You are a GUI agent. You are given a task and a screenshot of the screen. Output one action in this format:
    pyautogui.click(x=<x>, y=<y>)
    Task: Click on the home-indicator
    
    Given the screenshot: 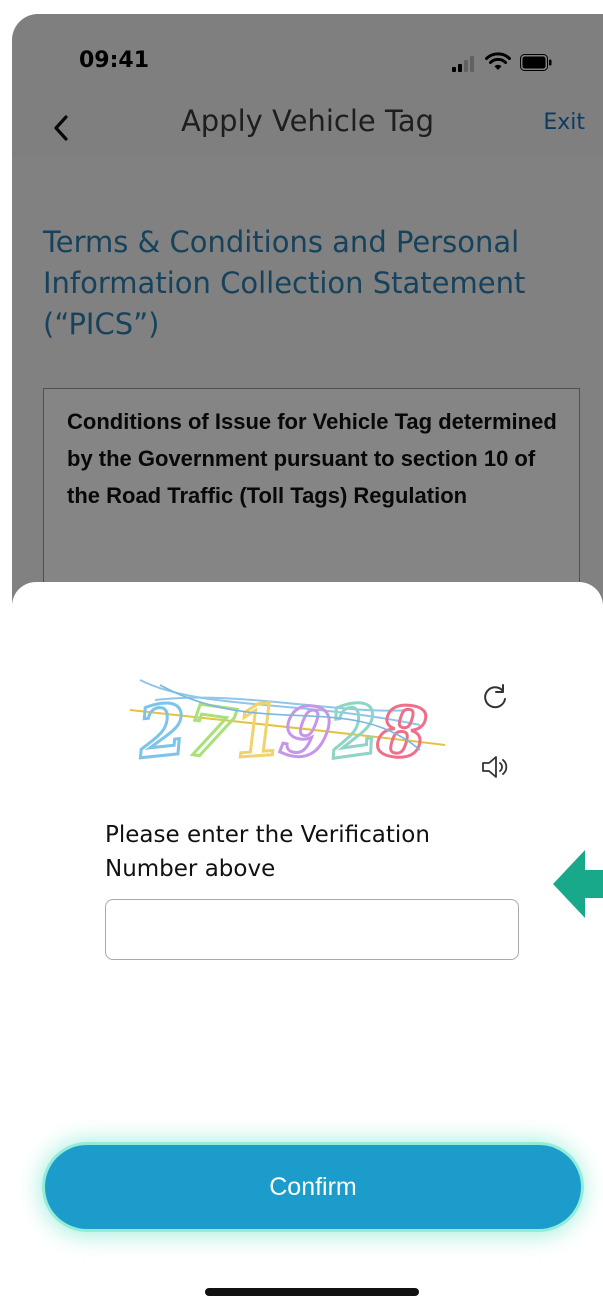 What is the action you would take?
    pyautogui.click(x=312, y=1292)
    